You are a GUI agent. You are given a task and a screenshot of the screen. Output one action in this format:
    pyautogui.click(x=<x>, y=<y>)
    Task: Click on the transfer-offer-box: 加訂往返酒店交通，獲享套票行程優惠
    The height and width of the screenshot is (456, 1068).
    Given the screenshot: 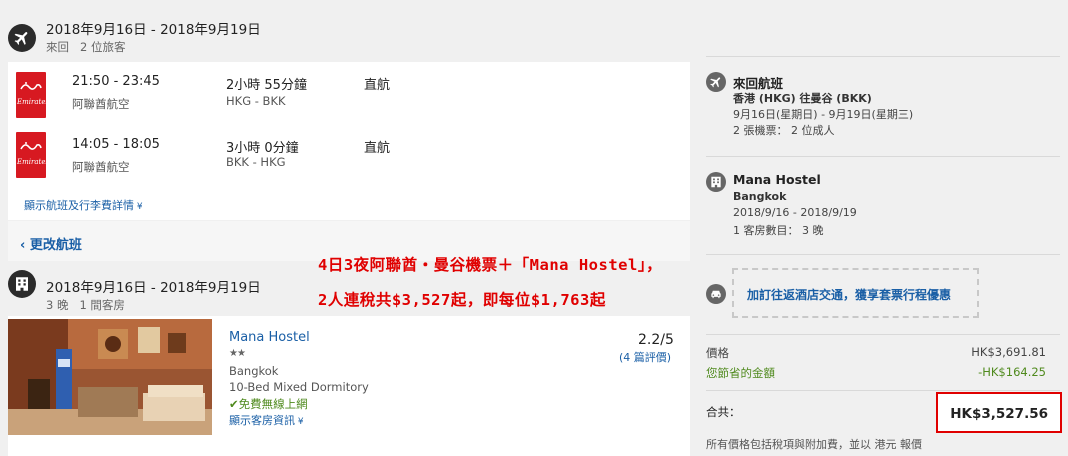 What is the action you would take?
    pyautogui.click(x=855, y=293)
    